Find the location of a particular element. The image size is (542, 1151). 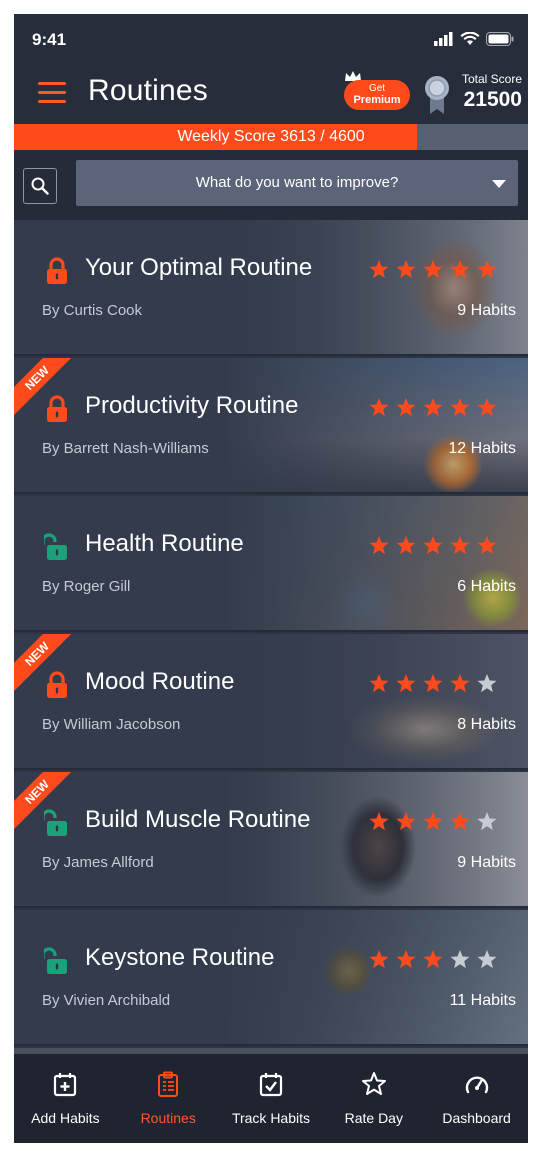

weekly-score-text: Weekly Score 3613 / 4600 is located at coordinates (271, 136).